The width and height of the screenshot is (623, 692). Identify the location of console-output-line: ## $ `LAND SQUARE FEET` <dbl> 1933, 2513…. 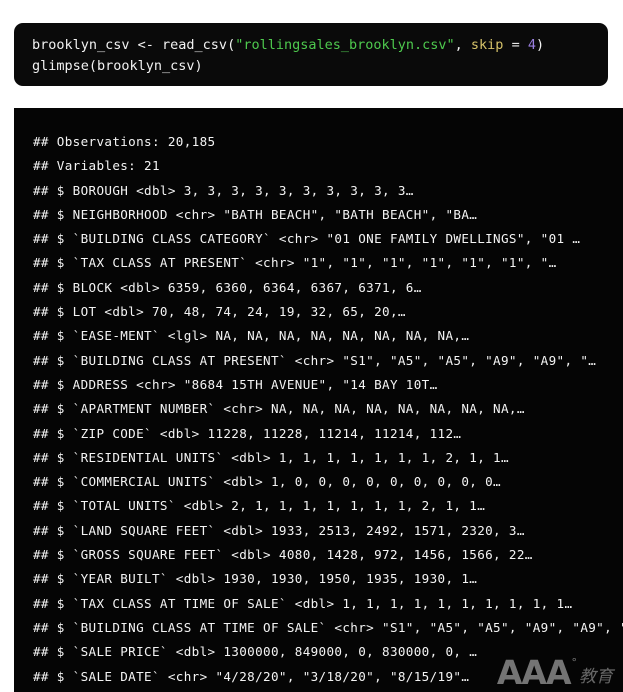
(279, 530).